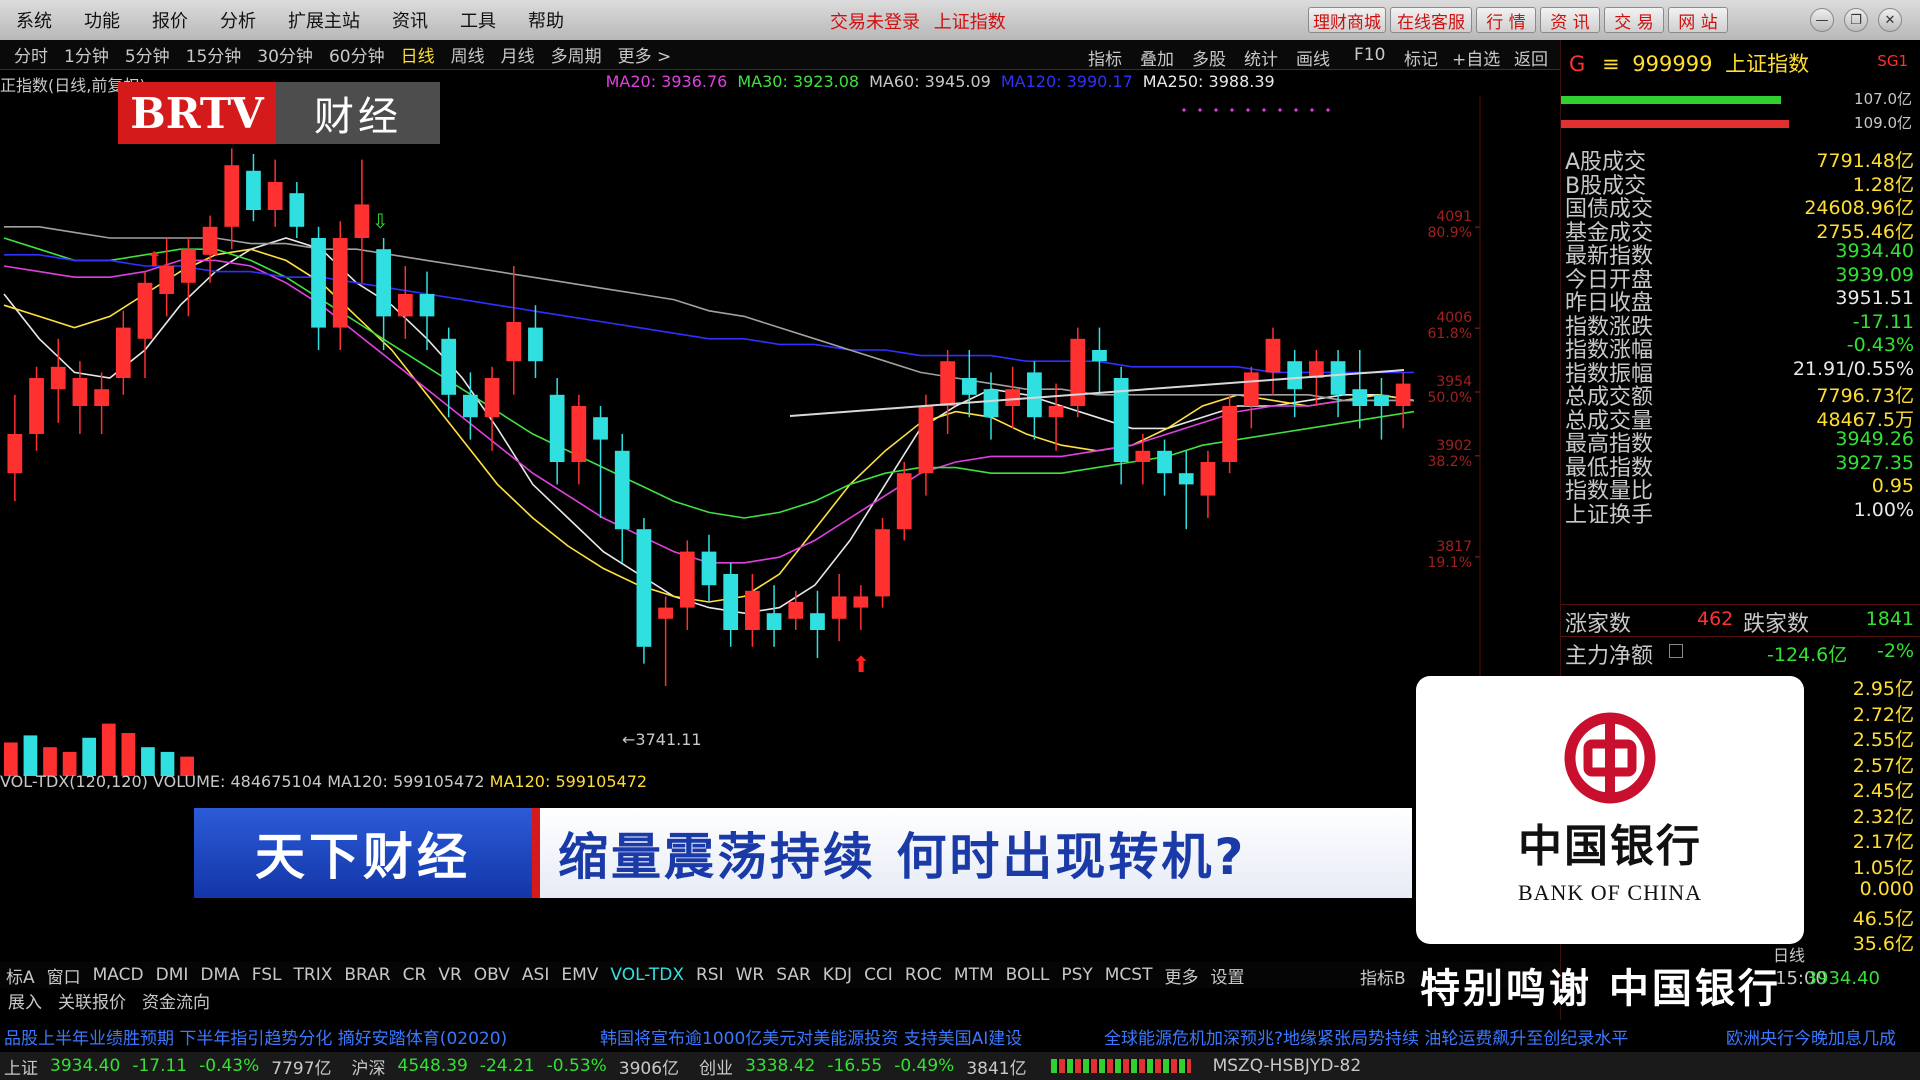 This screenshot has height=1080, width=1920. I want to click on period-60min: 60分钟, so click(357, 54).